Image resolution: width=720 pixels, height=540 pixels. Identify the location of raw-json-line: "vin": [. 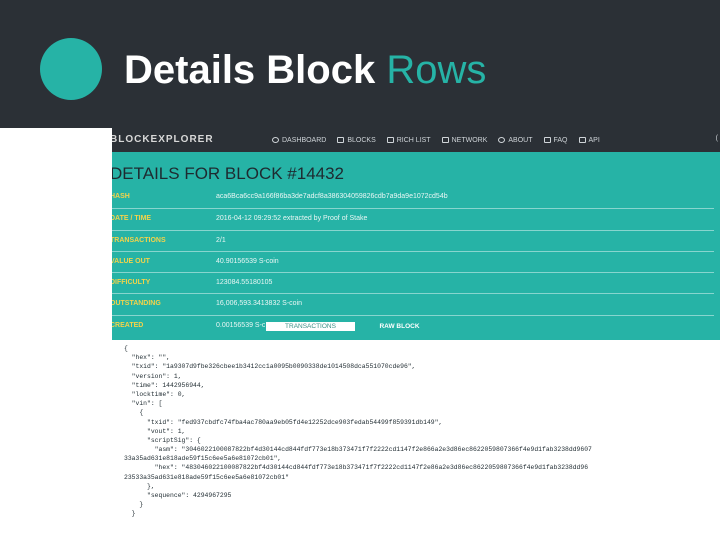
(143, 404).